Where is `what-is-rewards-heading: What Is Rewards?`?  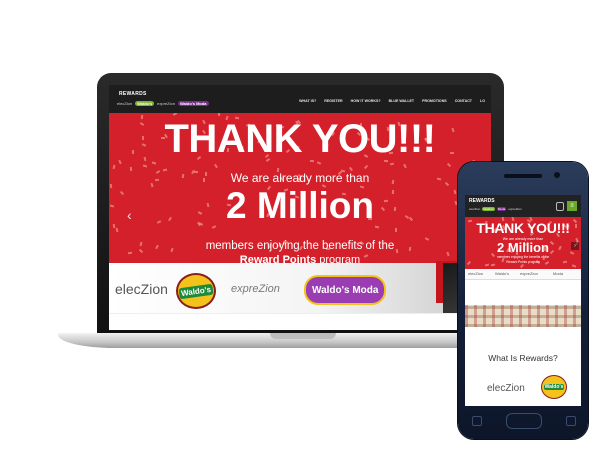 what-is-rewards-heading: What Is Rewards? is located at coordinates (523, 358).